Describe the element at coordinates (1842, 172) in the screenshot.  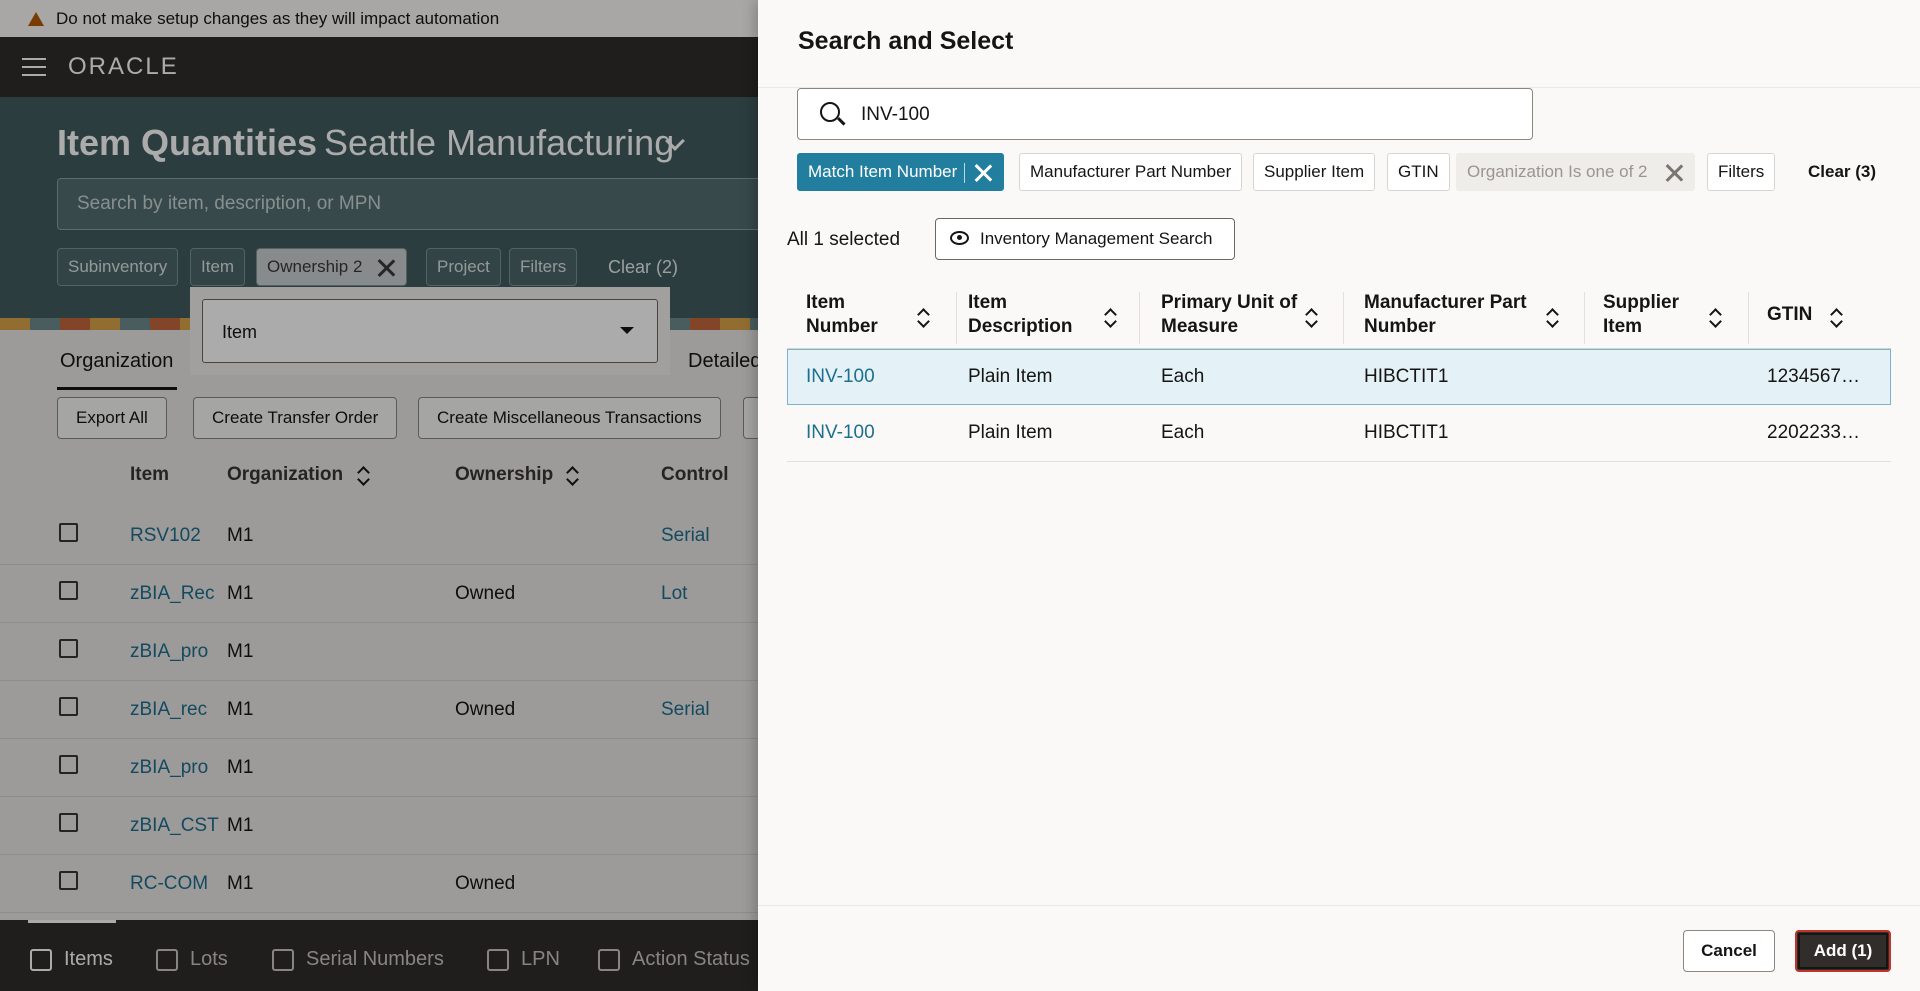
I see `clear-filters-link: Clear (3)` at that location.